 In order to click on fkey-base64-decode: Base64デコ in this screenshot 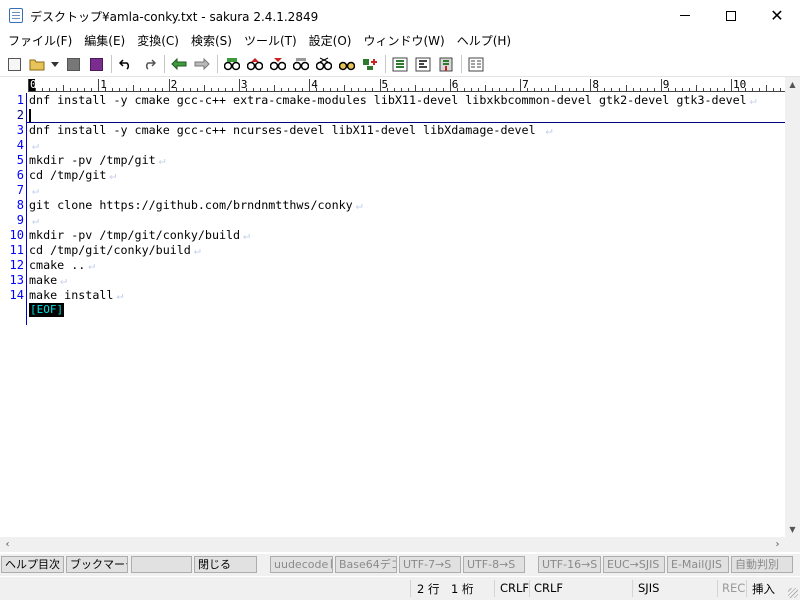, I will do `click(366, 564)`.